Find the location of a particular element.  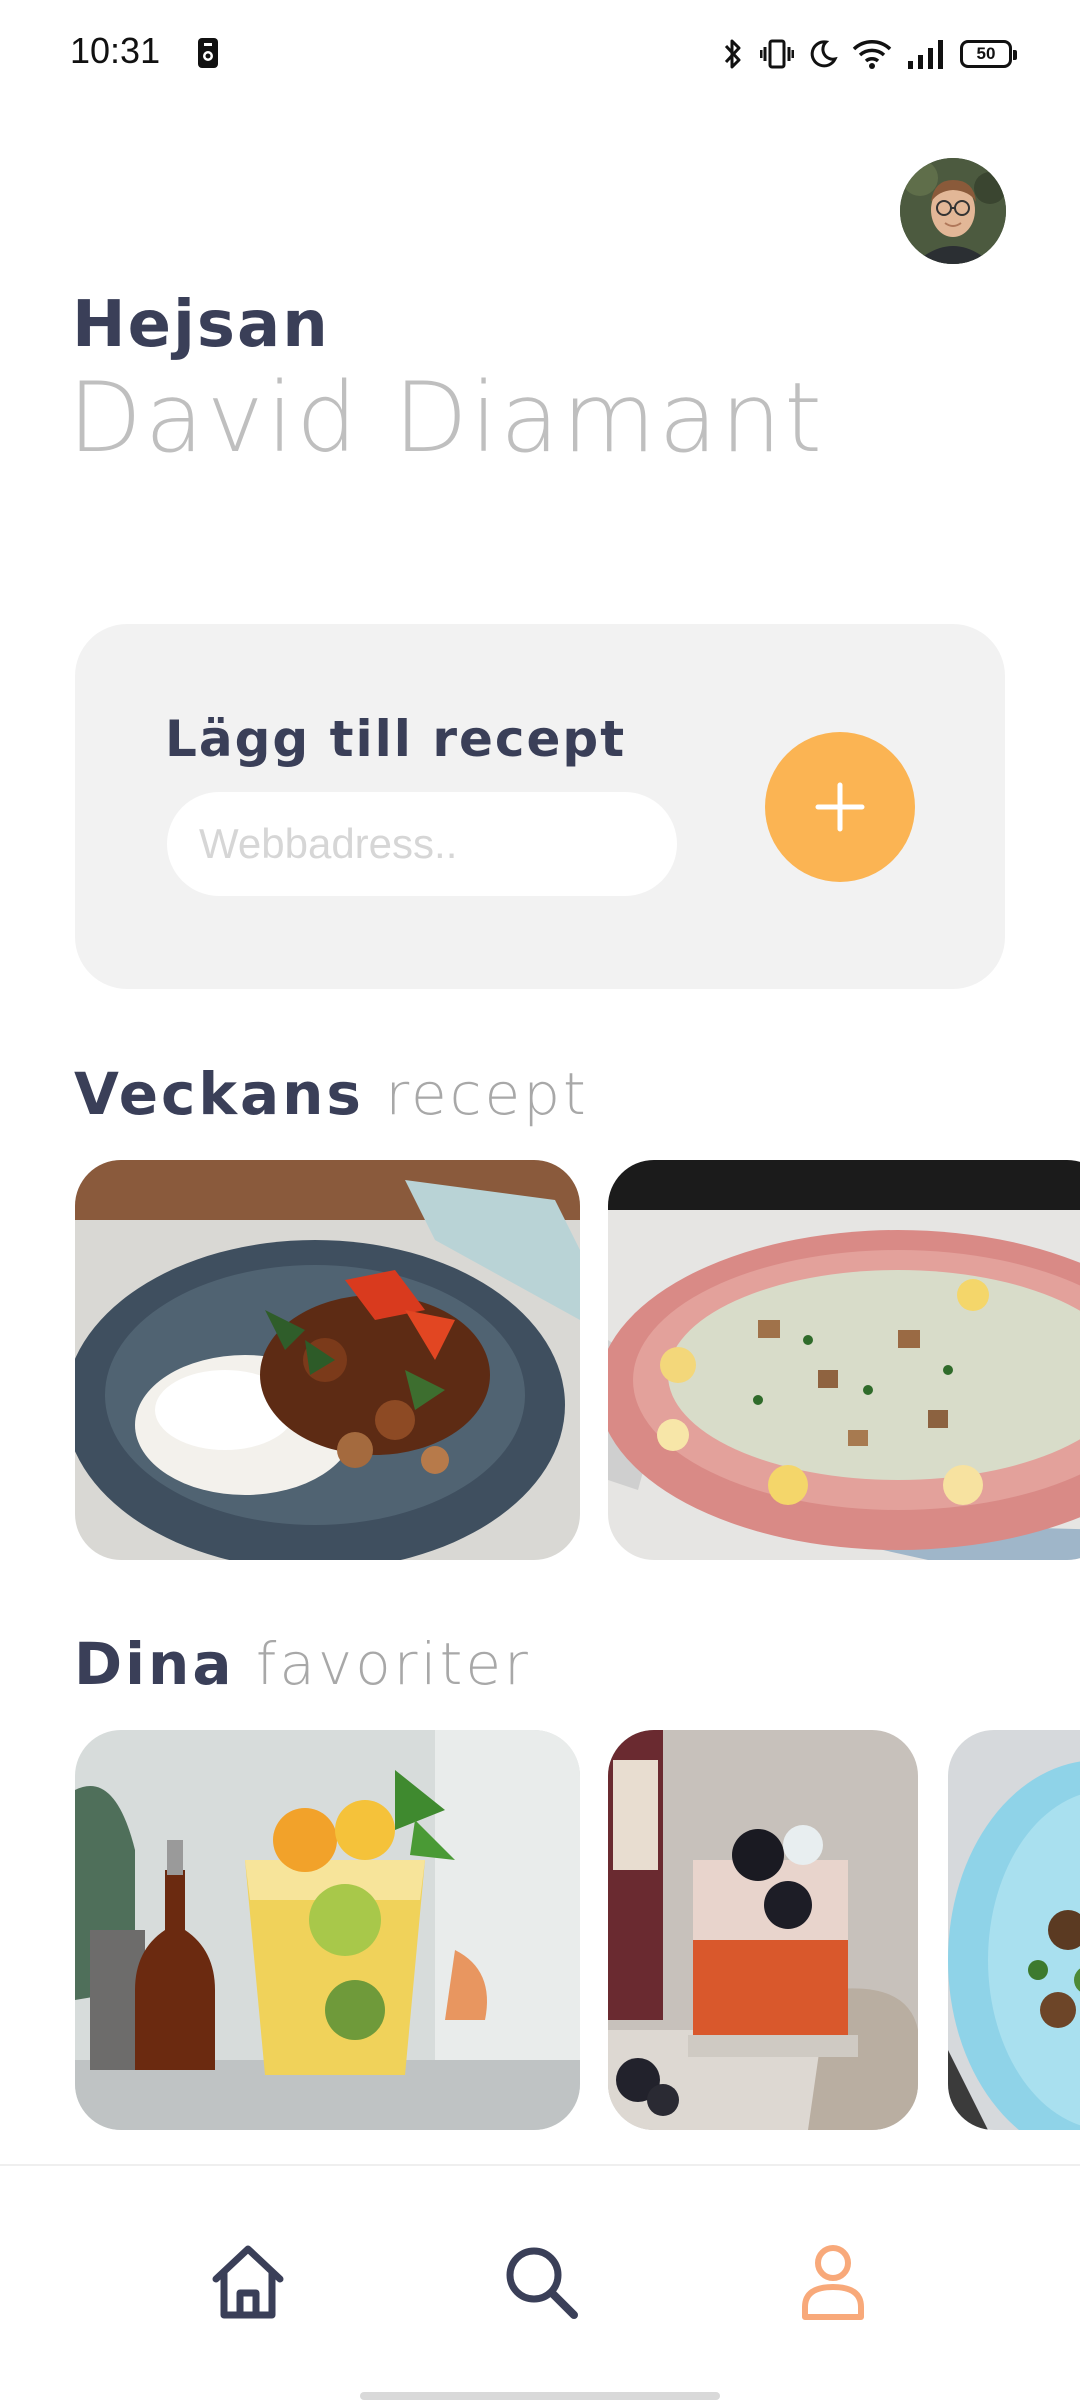

avatar-photo is located at coordinates (953, 211).